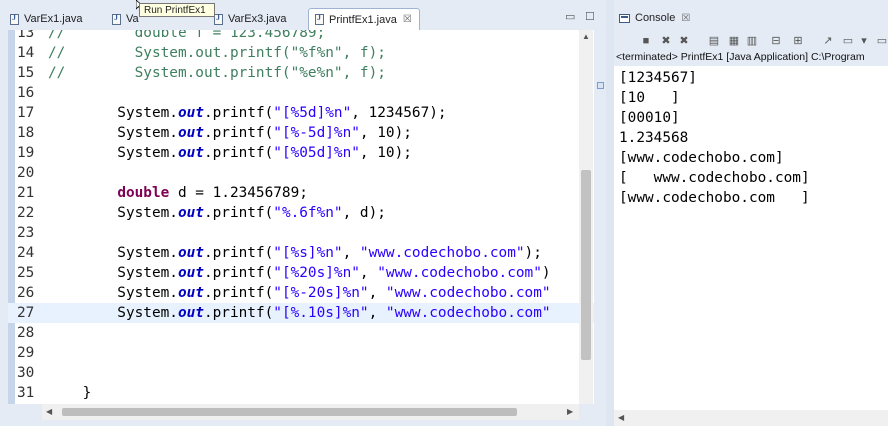 Image resolution: width=888 pixels, height=426 pixels. Describe the element at coordinates (218, 19) in the screenshot. I see `java-file-icon` at that location.